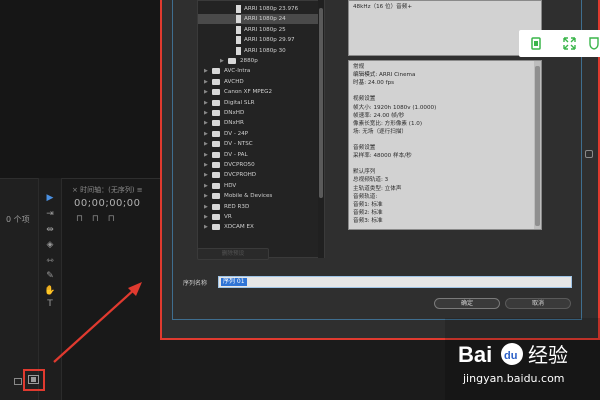  Describe the element at coordinates (258, 134) in the screenshot. I see `preset-tree-item: ▶ DV - 24P` at that location.